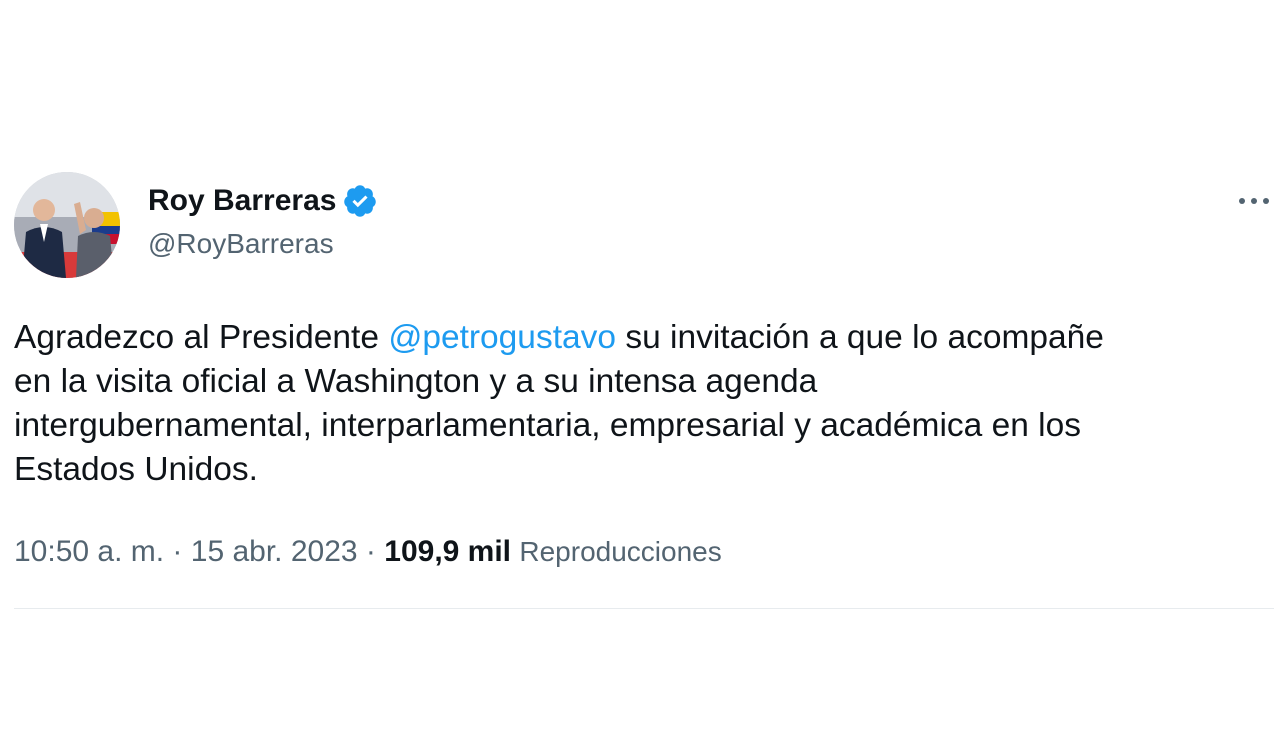 The height and width of the screenshot is (750, 1280). What do you see at coordinates (860, 337) in the screenshot?
I see `tweet-text-segment: su invitación a que lo acompañe` at bounding box center [860, 337].